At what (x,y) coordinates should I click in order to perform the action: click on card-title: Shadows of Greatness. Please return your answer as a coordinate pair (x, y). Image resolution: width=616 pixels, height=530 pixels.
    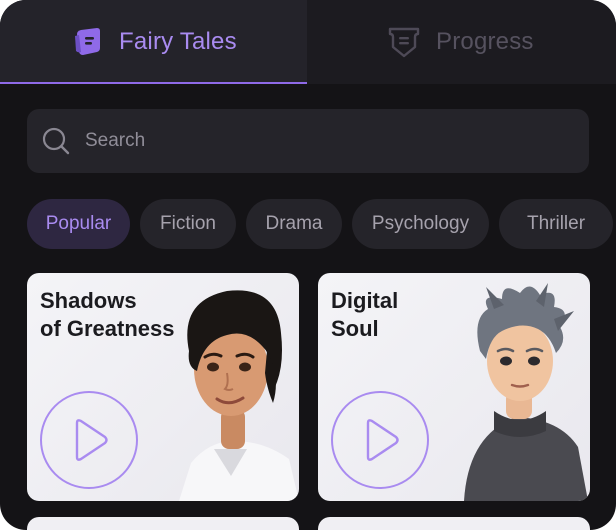
    Looking at the image, I should click on (125, 315).